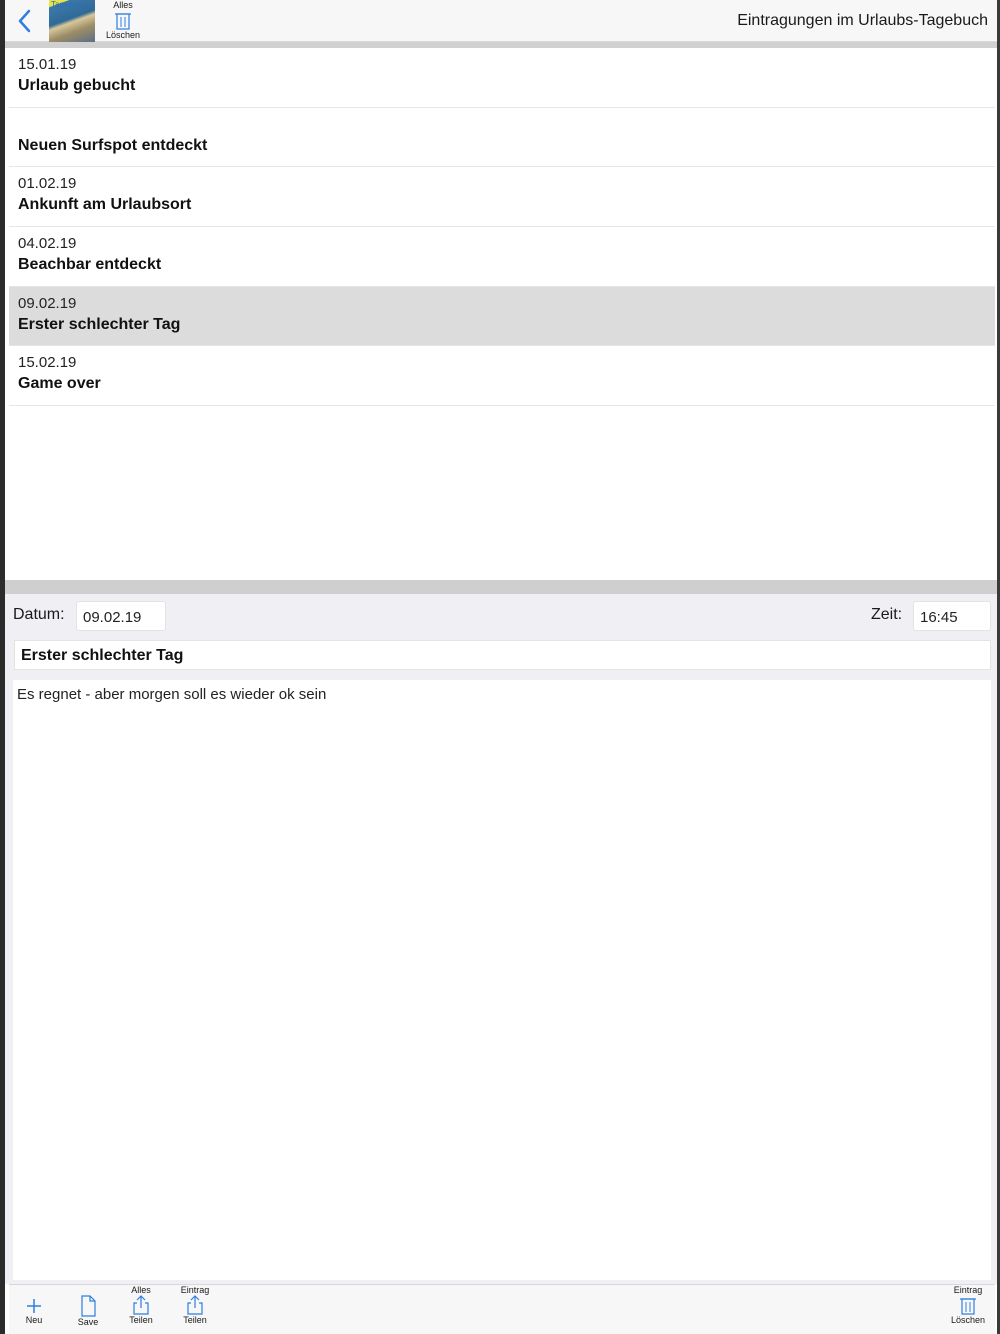 This screenshot has height=1334, width=1000. I want to click on delete-all-button: Alles Löschen, so click(123, 20).